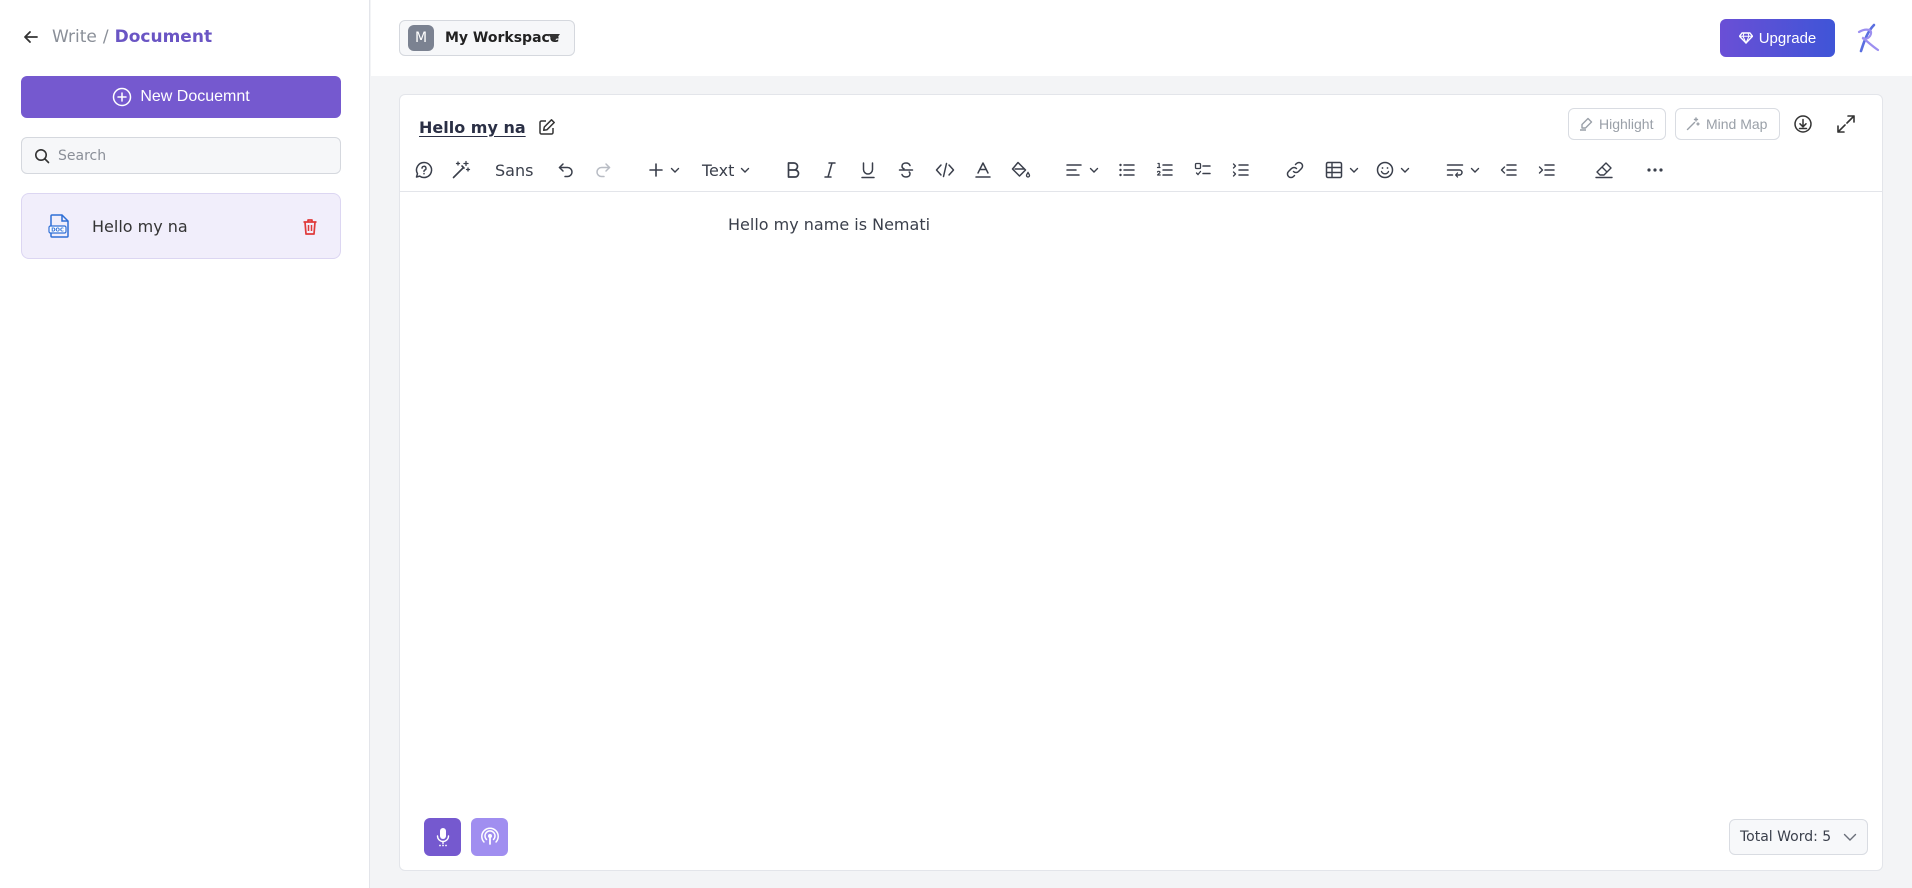 The height and width of the screenshot is (888, 1912). I want to click on doc-file-icon: DOC, so click(58, 226).